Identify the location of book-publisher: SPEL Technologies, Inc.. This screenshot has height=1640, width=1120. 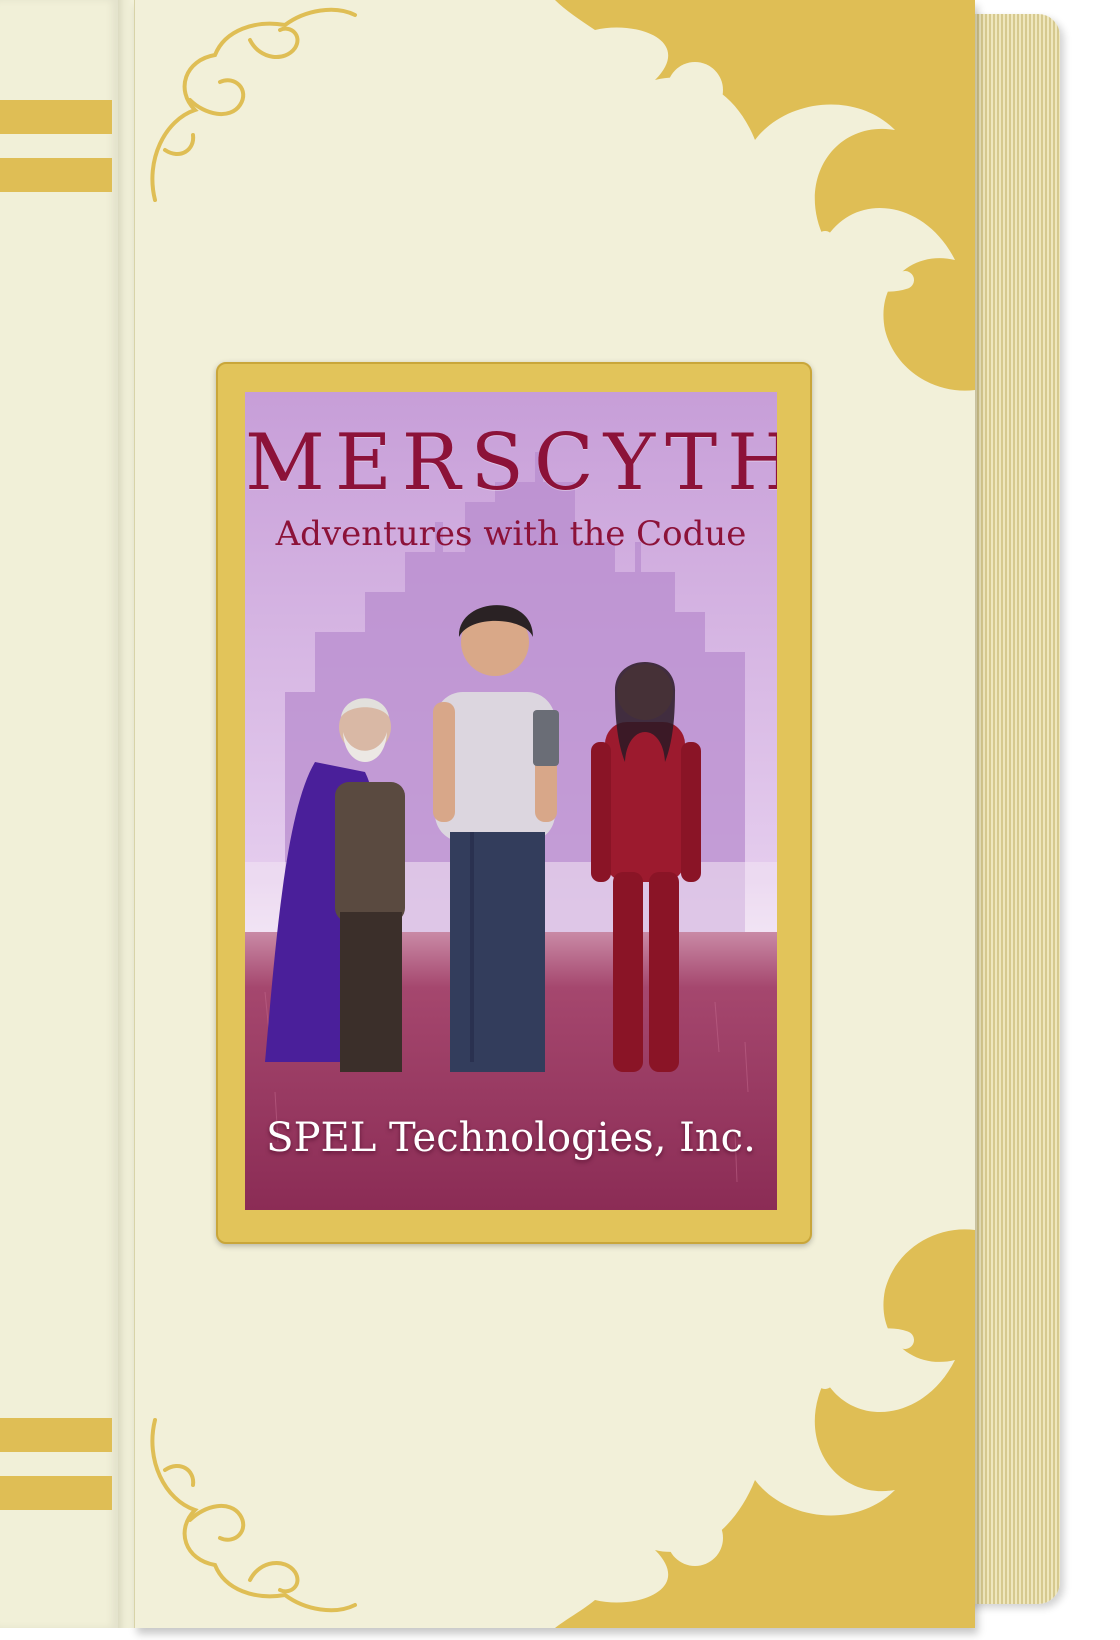
(511, 1138).